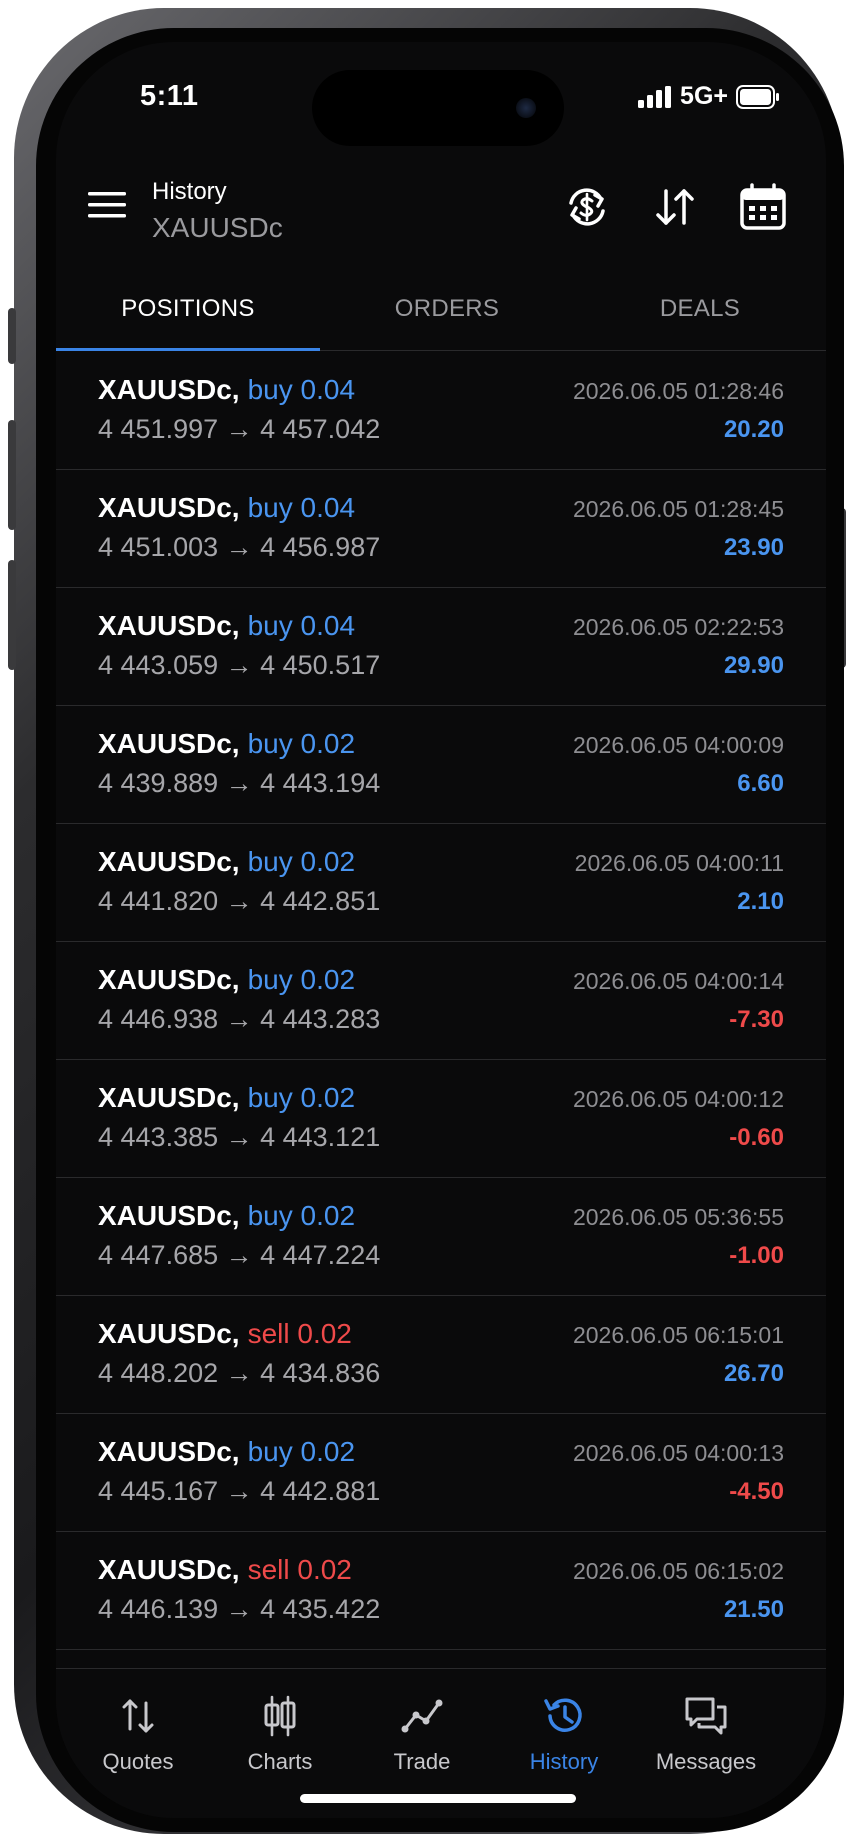 The image size is (853, 1844). What do you see at coordinates (678, 981) in the screenshot?
I see `position-time: 2026.06.05 04:00:14` at bounding box center [678, 981].